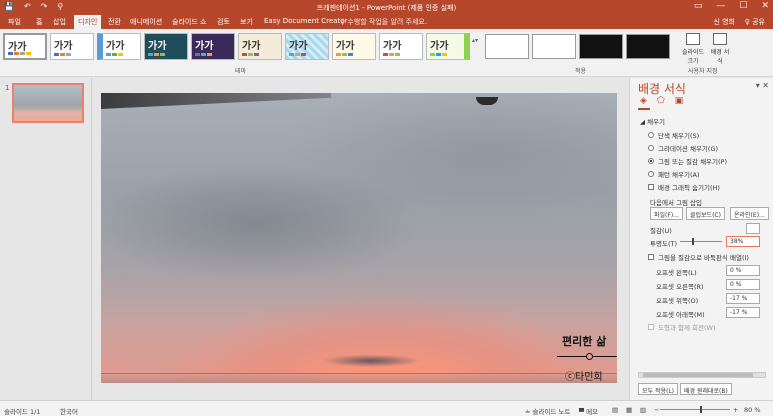 This screenshot has width=773, height=416. I want to click on pane-close-icon: ▾ ✕, so click(762, 85).